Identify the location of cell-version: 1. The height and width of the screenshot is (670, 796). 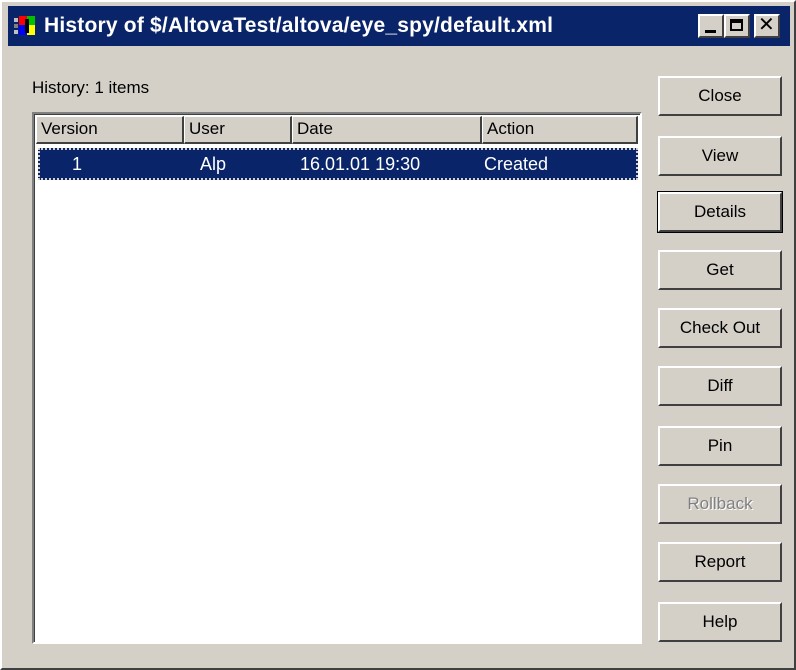
(77, 164).